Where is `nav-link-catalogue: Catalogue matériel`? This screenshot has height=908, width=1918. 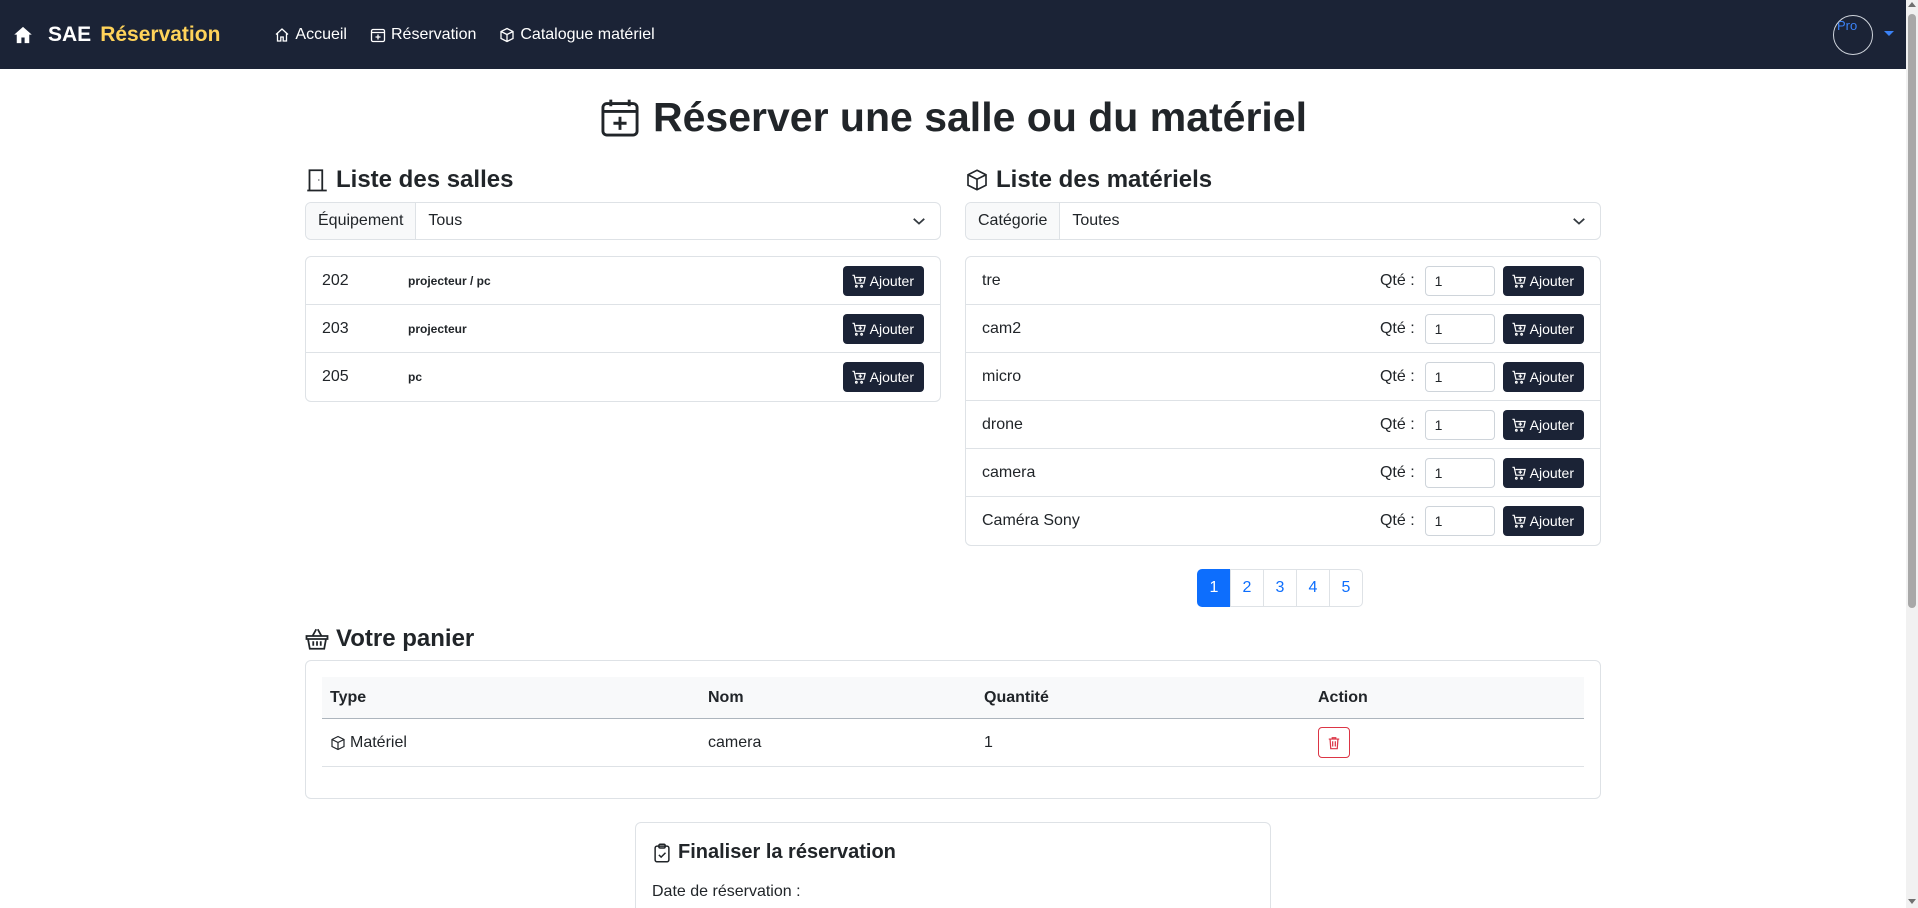
nav-link-catalogue: Catalogue matériel is located at coordinates (577, 34).